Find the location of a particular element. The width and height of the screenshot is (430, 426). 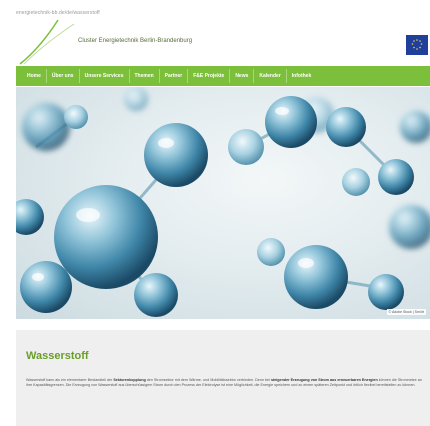

nav-services: Unsere Services is located at coordinates (105, 76).